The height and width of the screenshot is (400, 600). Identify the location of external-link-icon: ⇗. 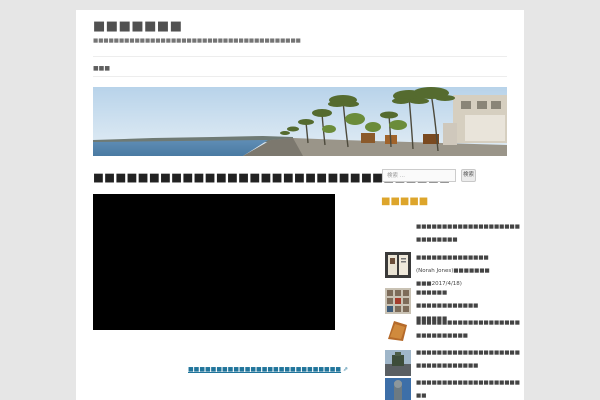
(346, 369).